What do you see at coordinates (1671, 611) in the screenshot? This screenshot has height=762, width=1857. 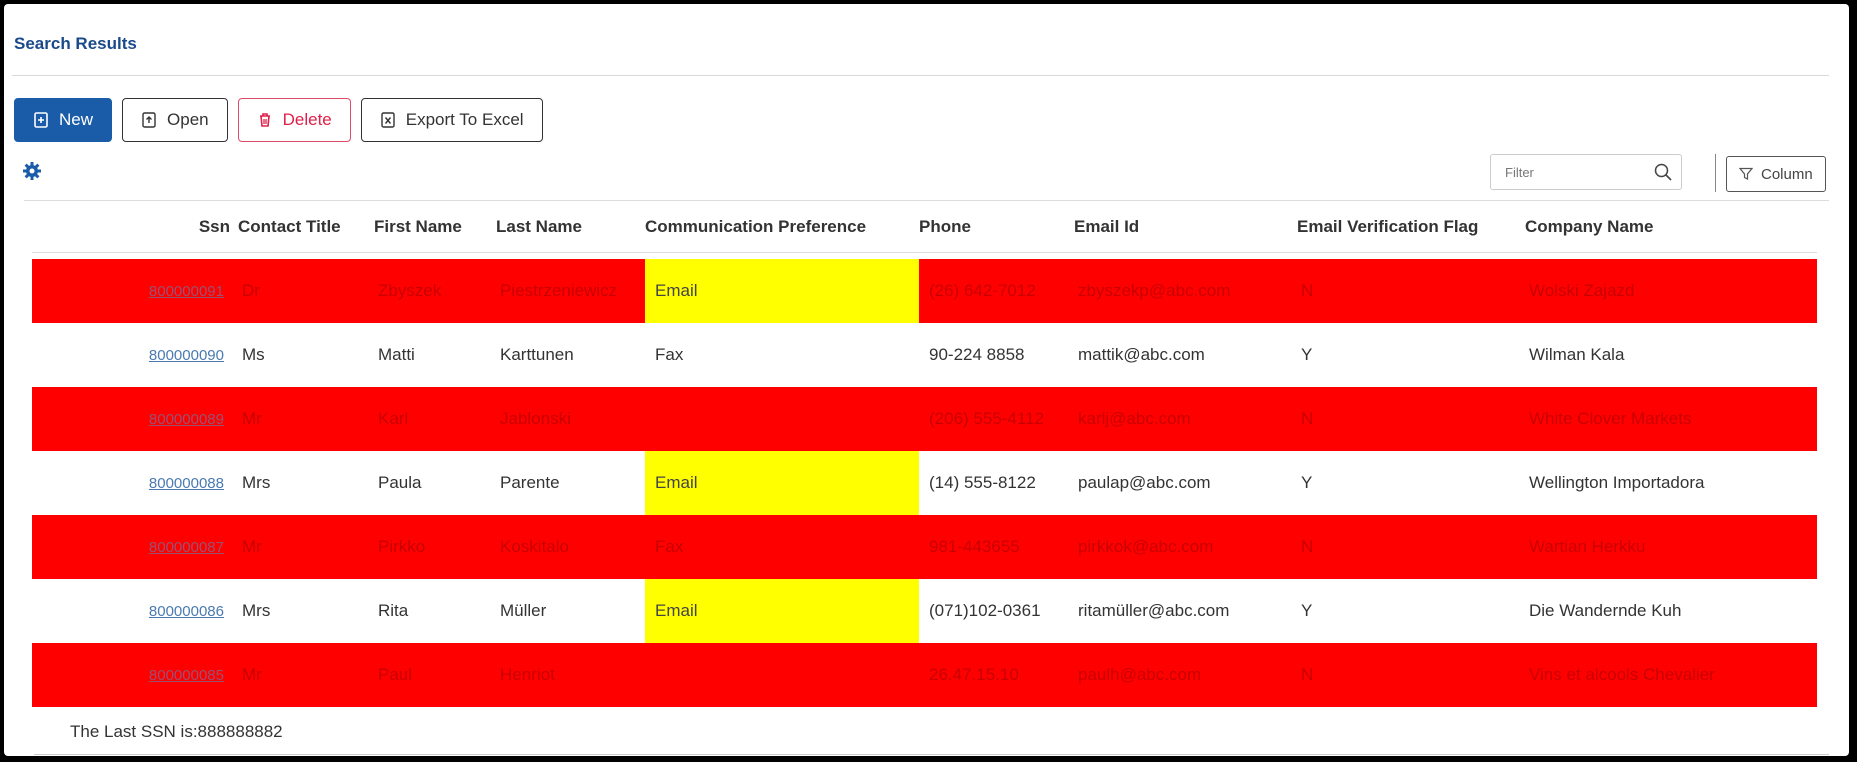 I see `company-name-cell: Die Wandernde Kuh` at bounding box center [1671, 611].